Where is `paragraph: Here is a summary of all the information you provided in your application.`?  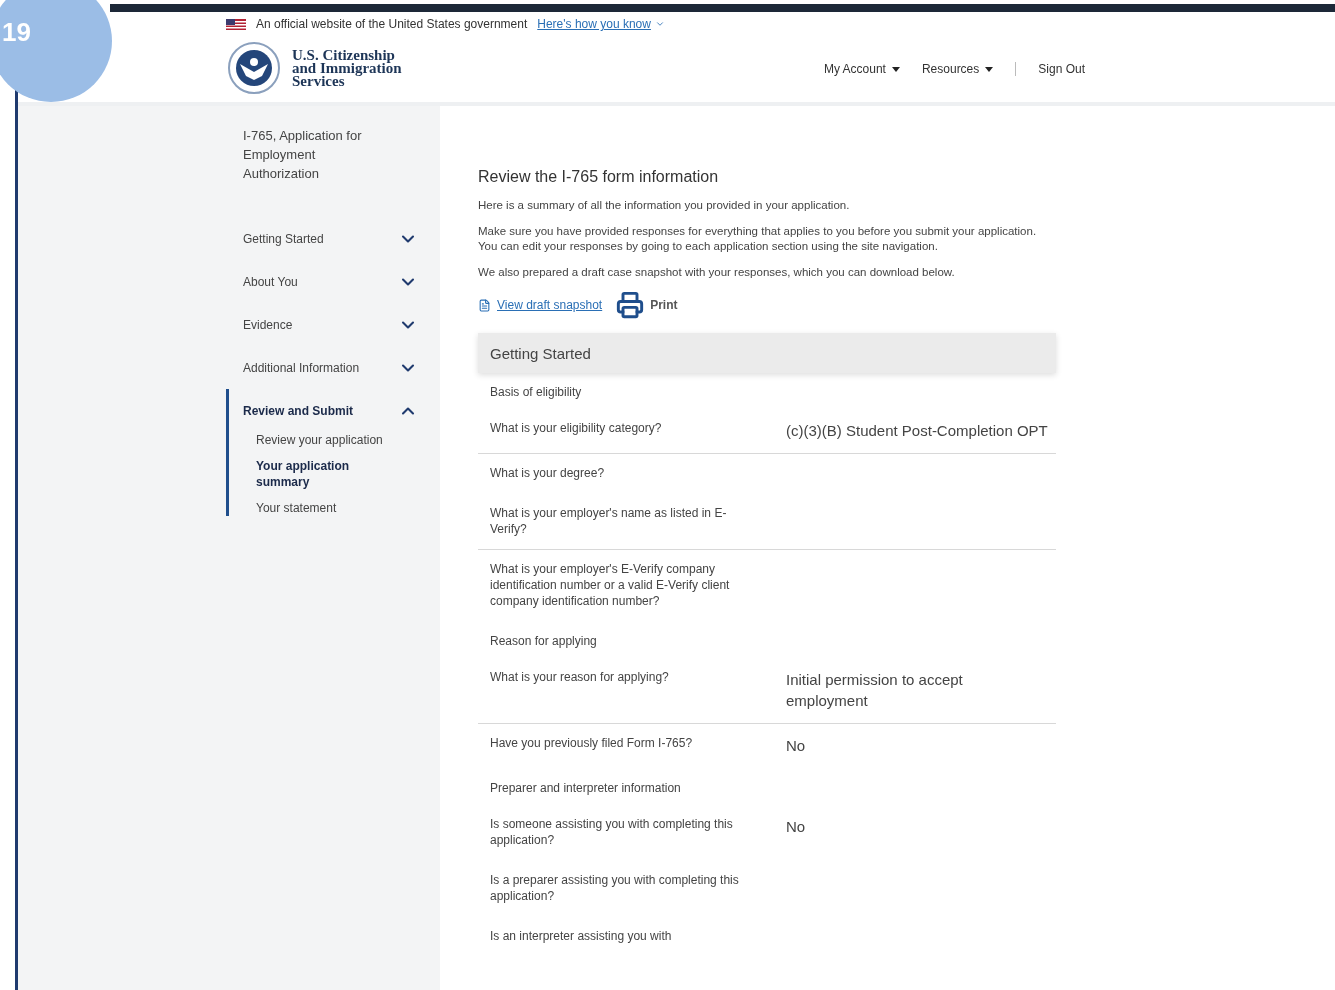
paragraph: Here is a summary of all the information you provided in your application. is located at coordinates (664, 205).